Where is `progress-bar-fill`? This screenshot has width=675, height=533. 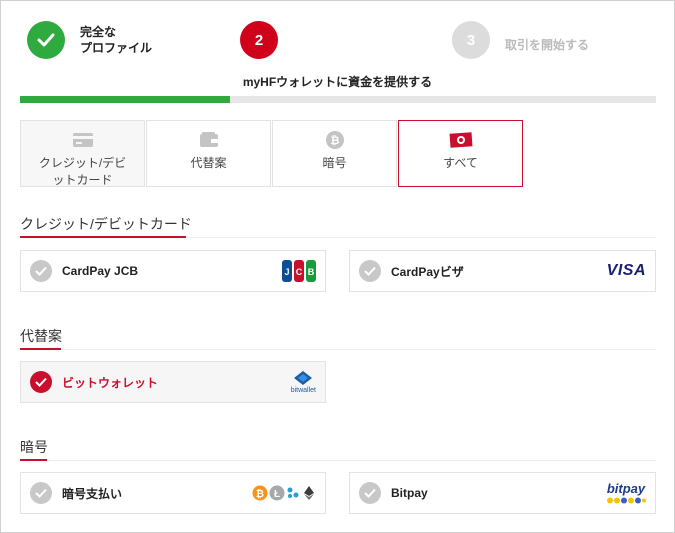 progress-bar-fill is located at coordinates (125, 99).